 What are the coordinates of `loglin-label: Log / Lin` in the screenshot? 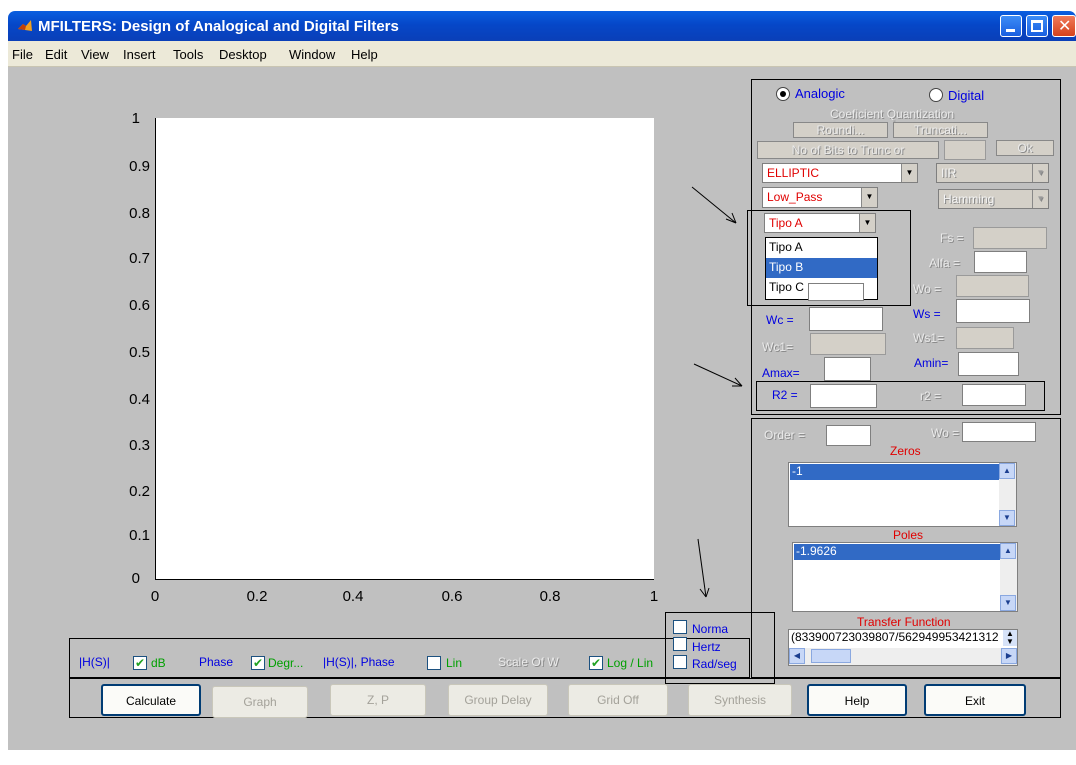 It's located at (630, 663).